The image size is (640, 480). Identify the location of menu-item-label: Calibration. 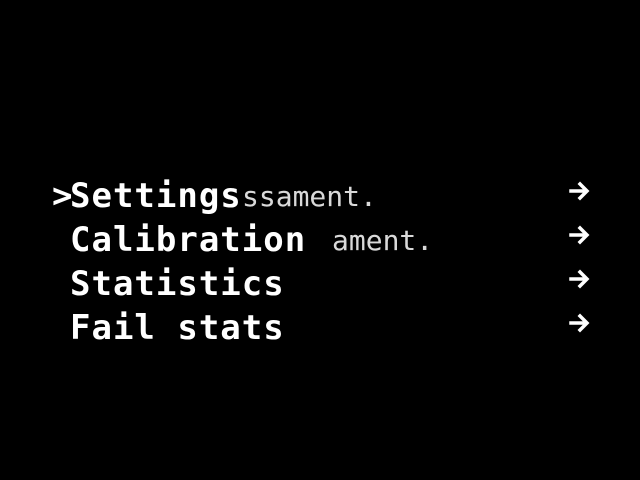
(188, 240).